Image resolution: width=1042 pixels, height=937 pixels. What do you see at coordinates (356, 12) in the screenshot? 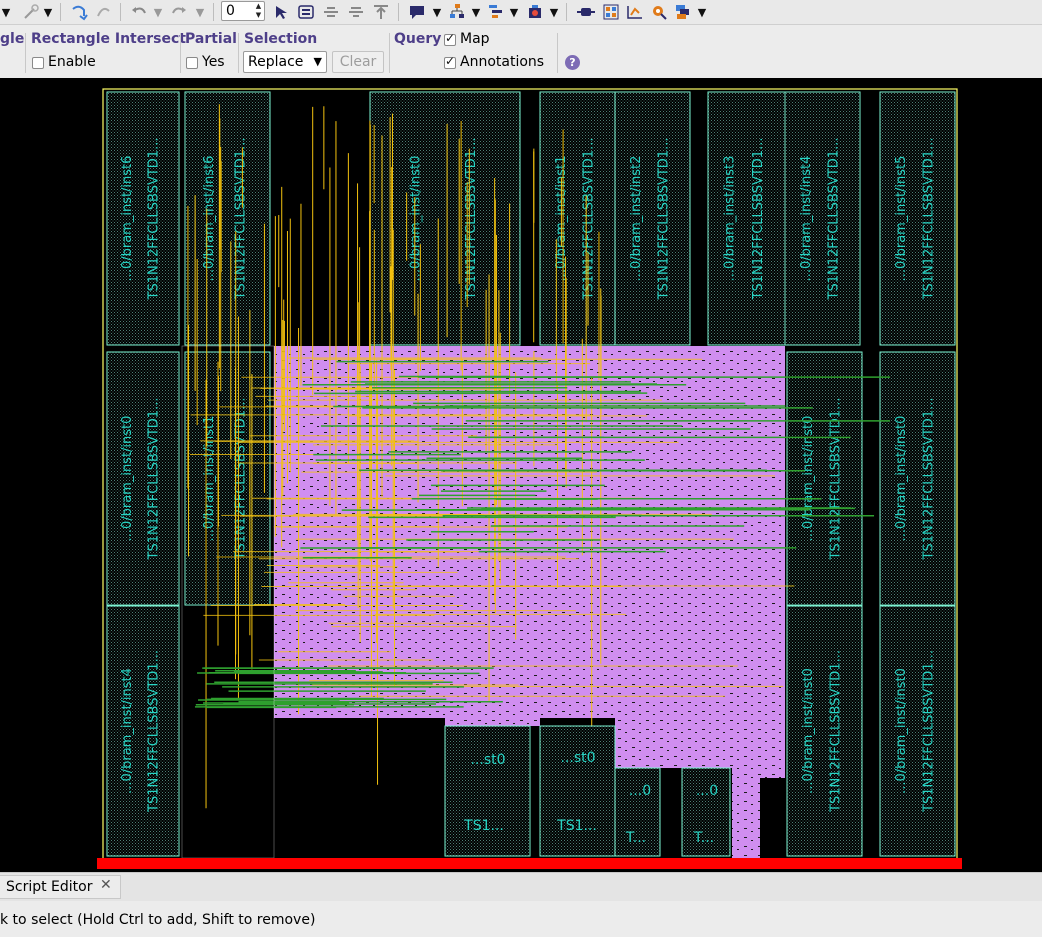
I see `align-middle-icon` at bounding box center [356, 12].